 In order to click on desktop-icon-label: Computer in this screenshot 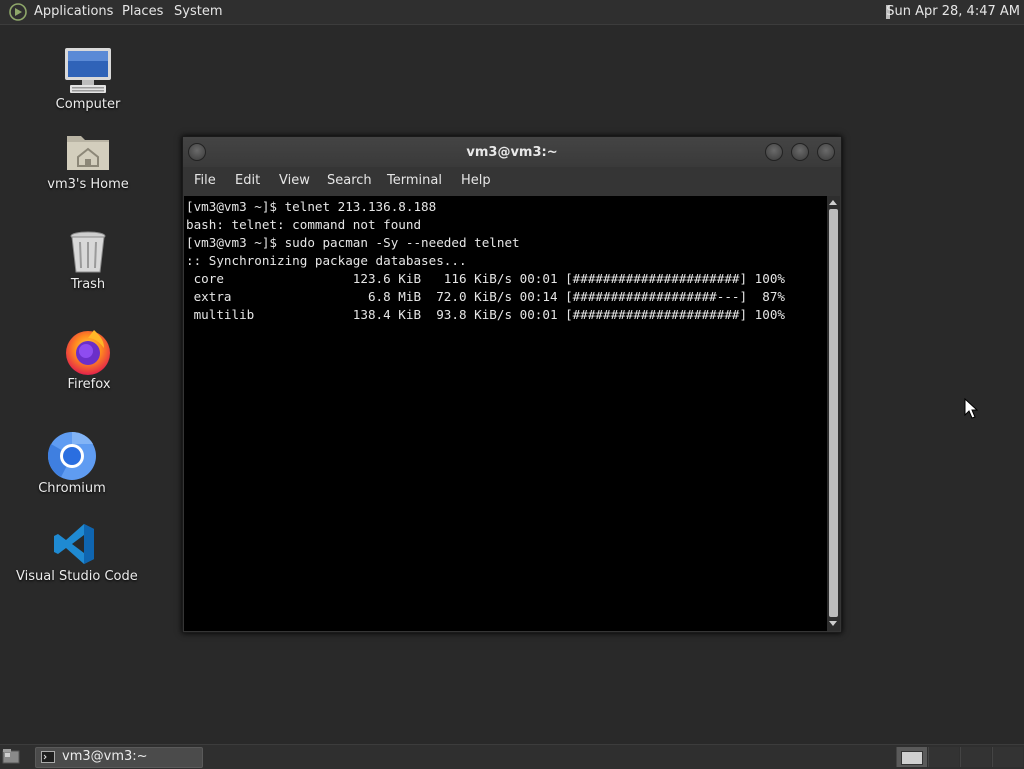, I will do `click(88, 104)`.